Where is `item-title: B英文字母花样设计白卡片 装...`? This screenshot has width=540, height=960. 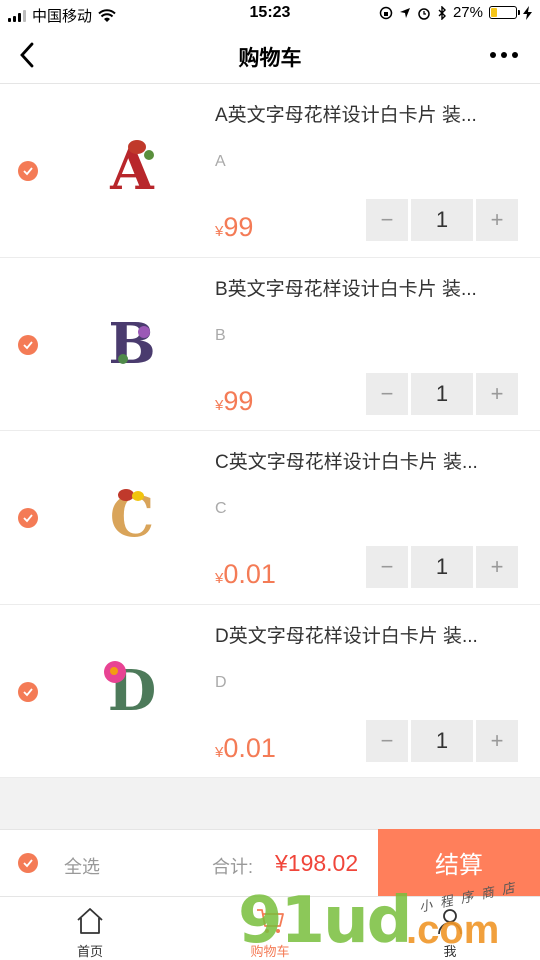
item-title: B英文字母花样设计白卡片 装... is located at coordinates (365, 287).